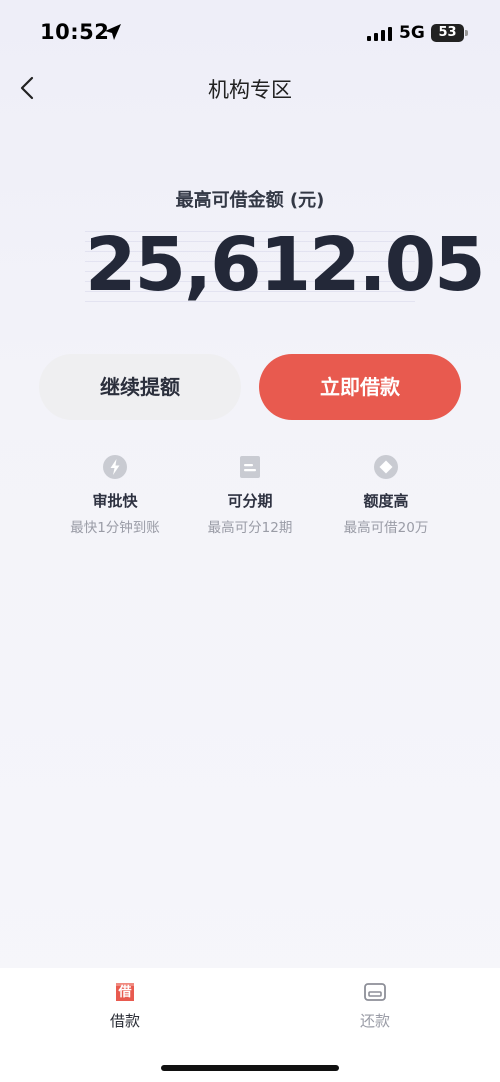  I want to click on max-amount-value: 25,612.05, so click(285, 265).